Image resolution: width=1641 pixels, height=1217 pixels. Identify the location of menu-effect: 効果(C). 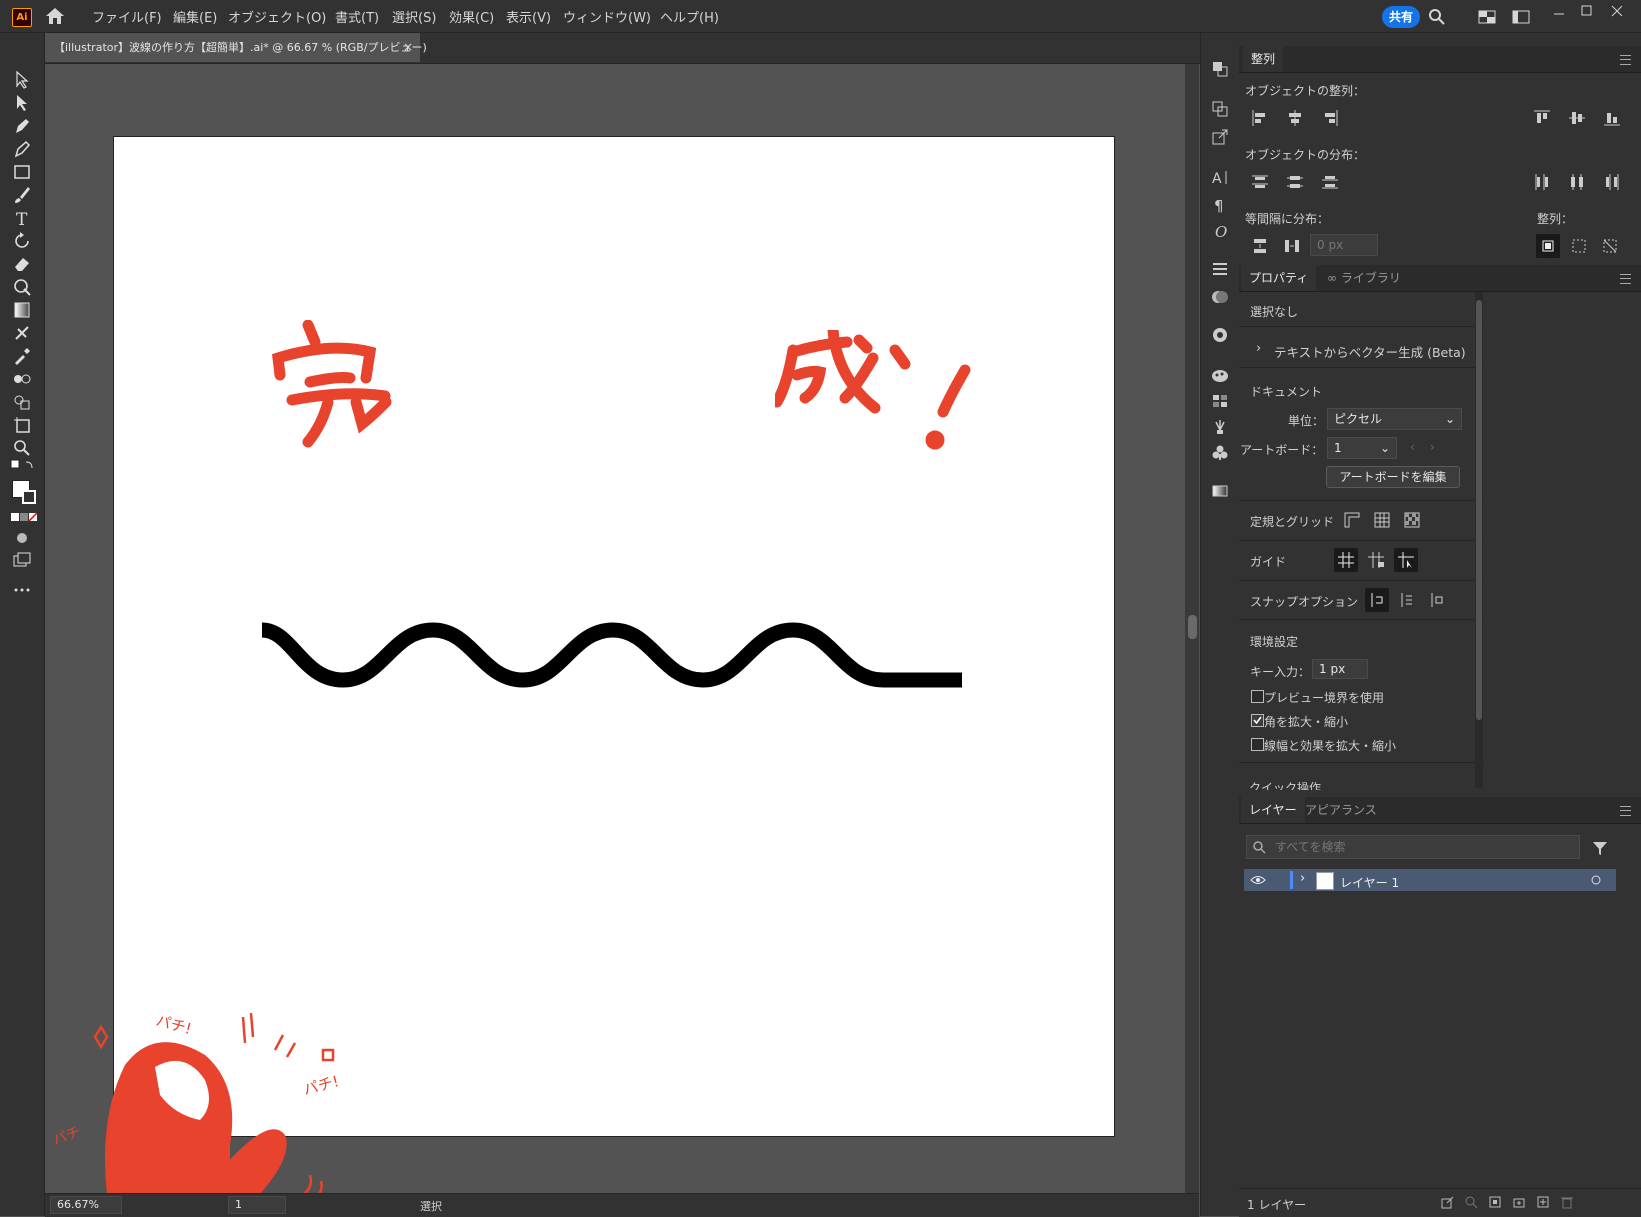
(471, 16).